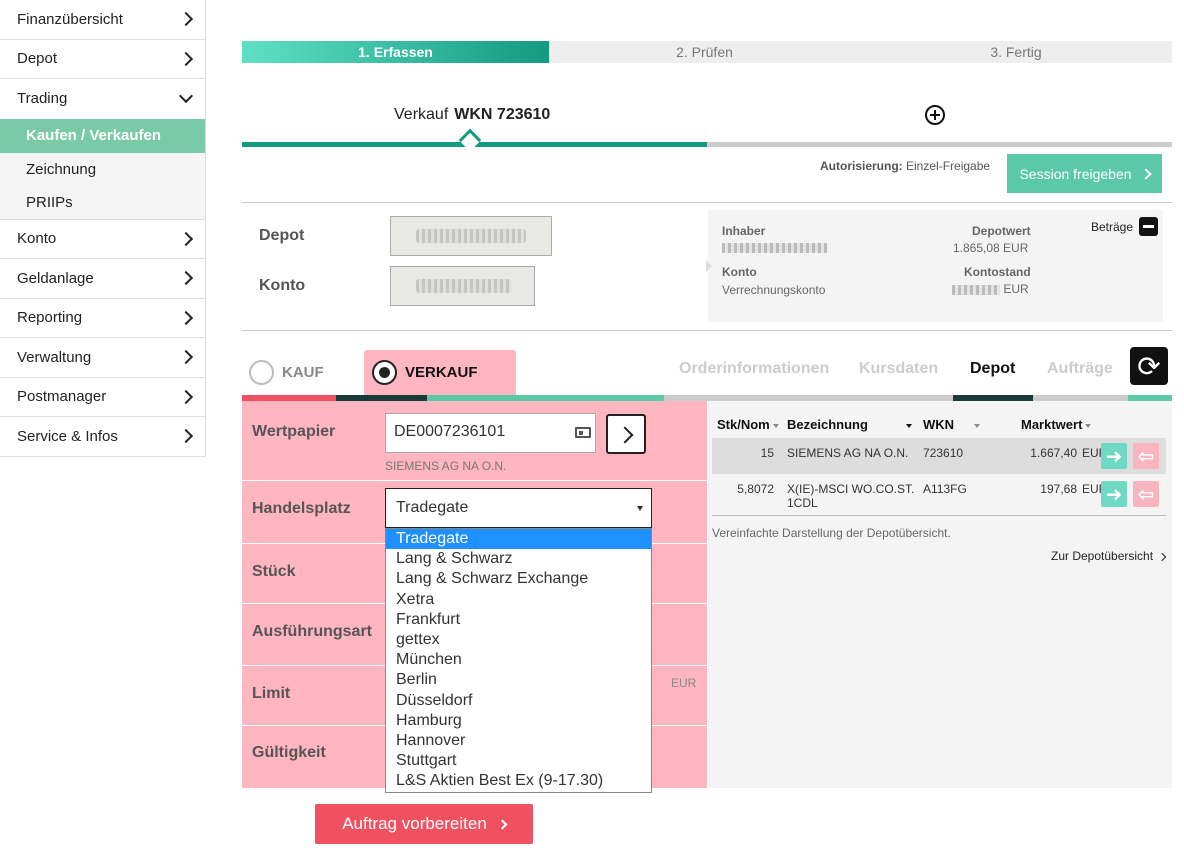  I want to click on kauf-option: KAUF, so click(303, 372).